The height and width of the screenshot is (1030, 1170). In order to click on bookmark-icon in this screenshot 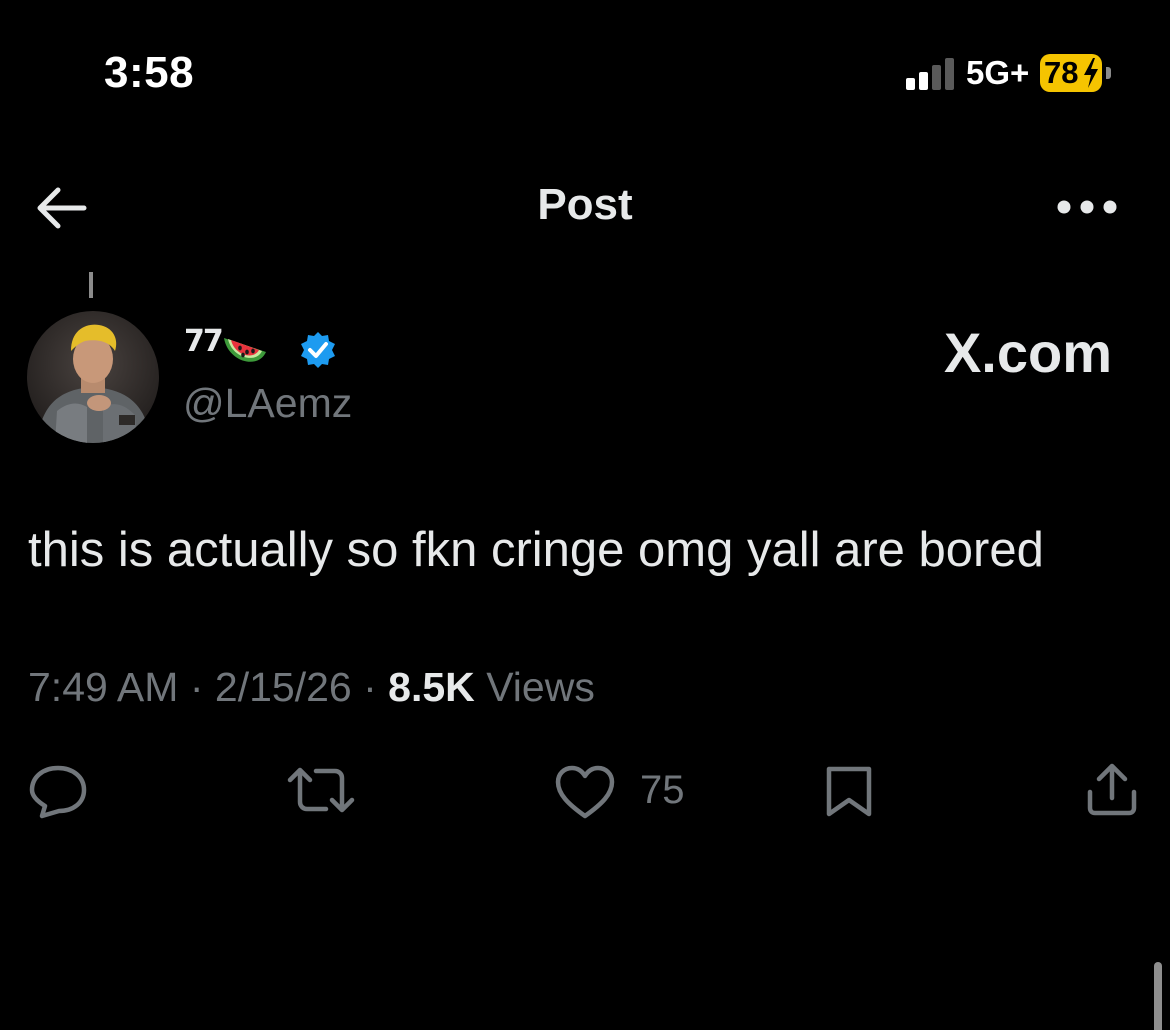, I will do `click(849, 791)`.